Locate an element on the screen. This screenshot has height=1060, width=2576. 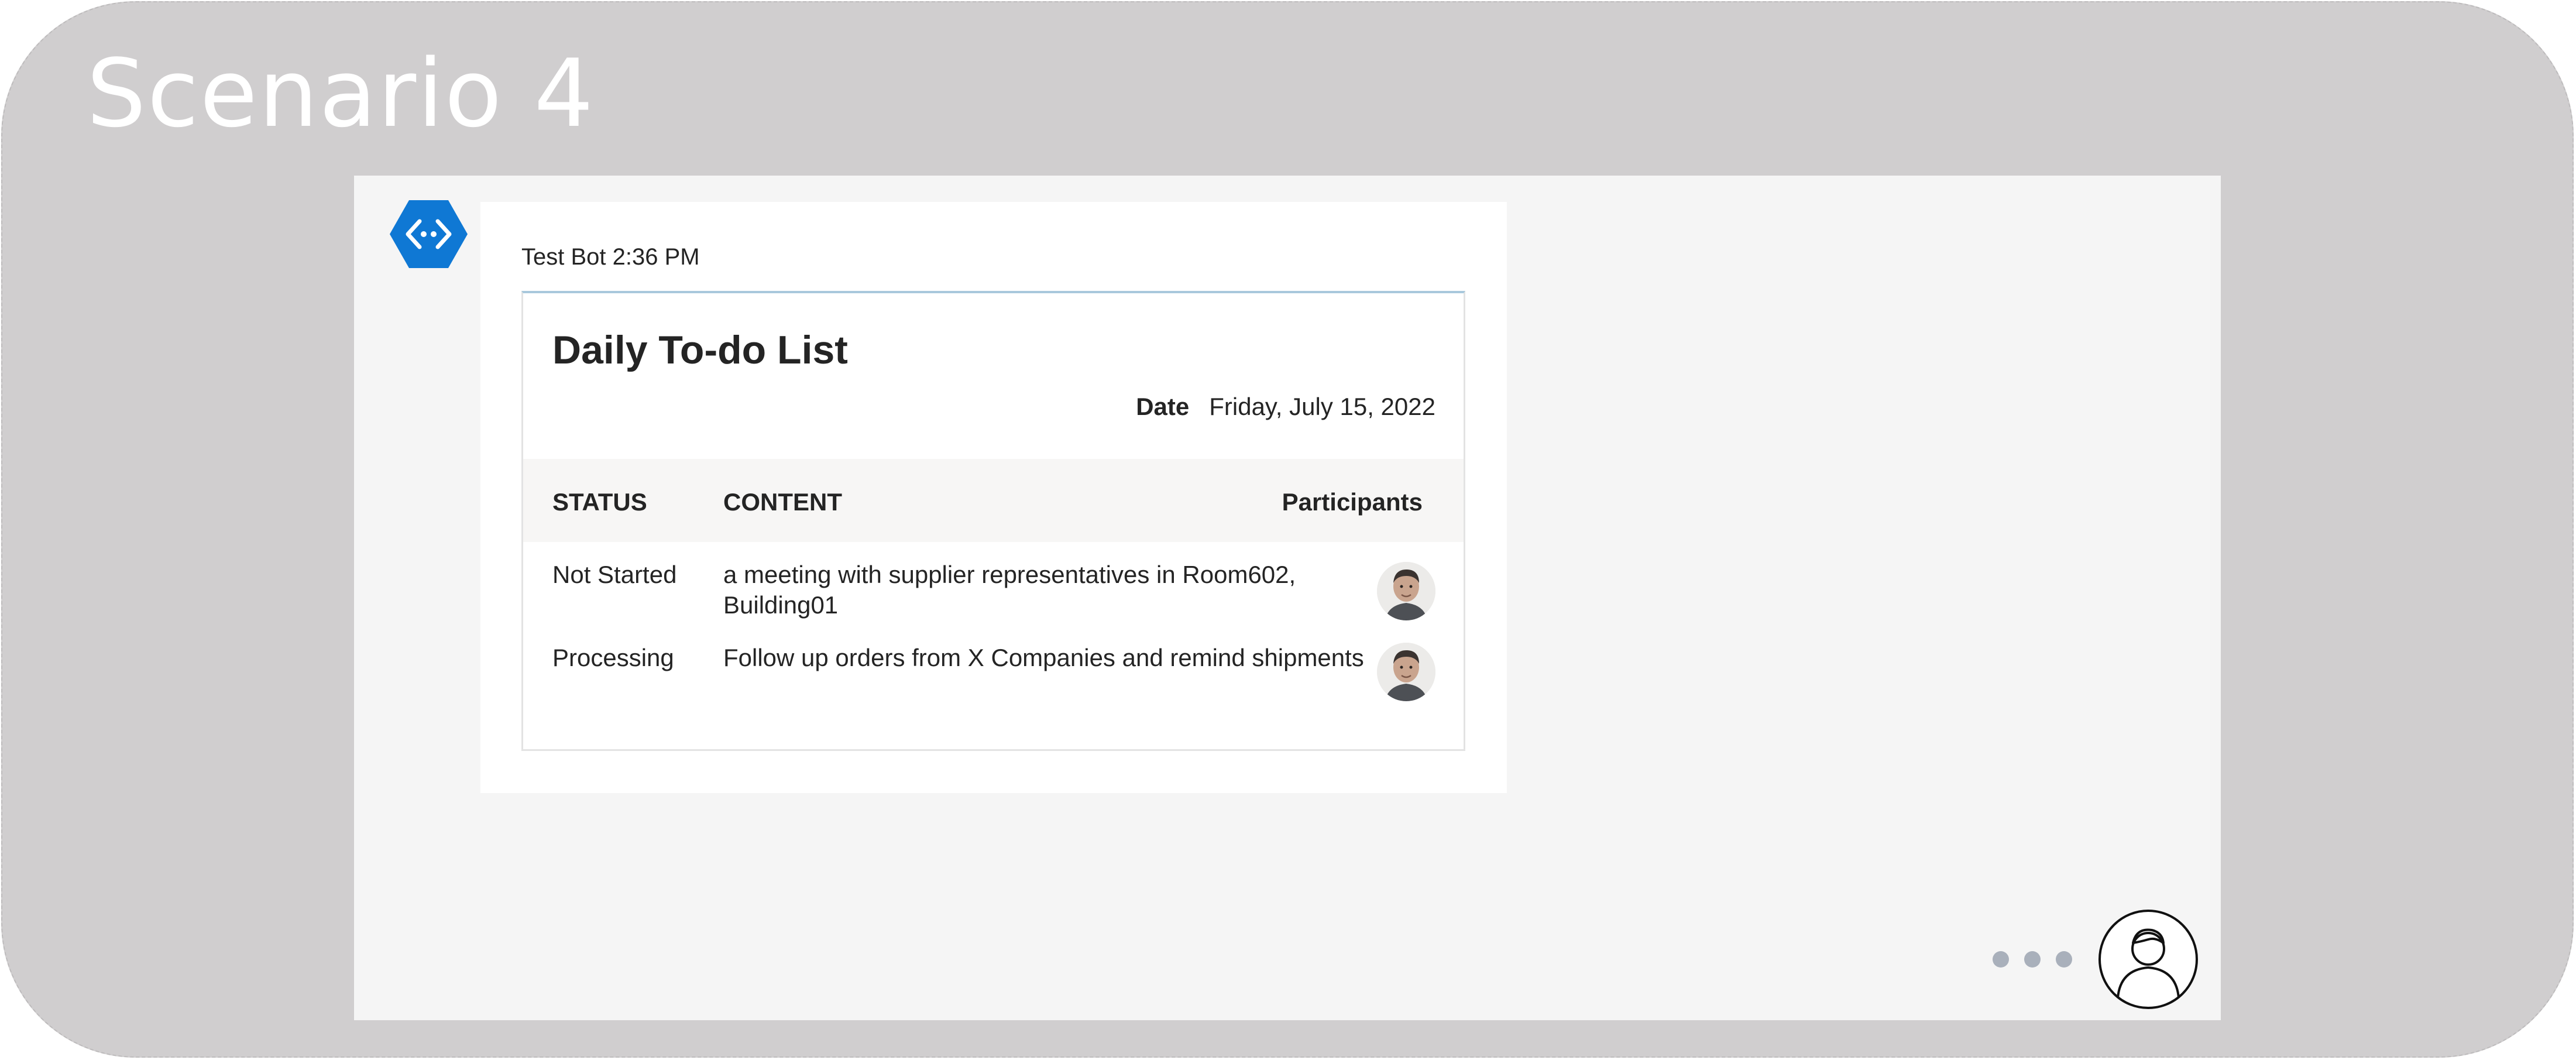
message-sender-time: Test Bot 2:36 PM is located at coordinates (611, 257).